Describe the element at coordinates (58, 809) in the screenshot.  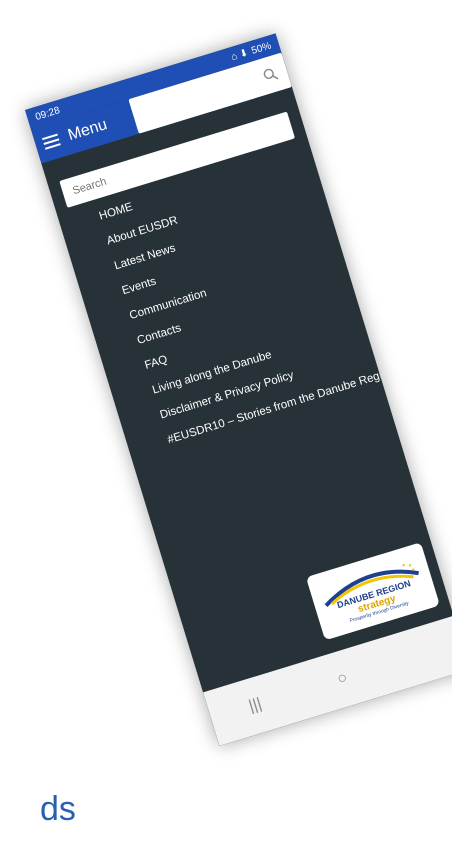
I see `background-text: ds` at that location.